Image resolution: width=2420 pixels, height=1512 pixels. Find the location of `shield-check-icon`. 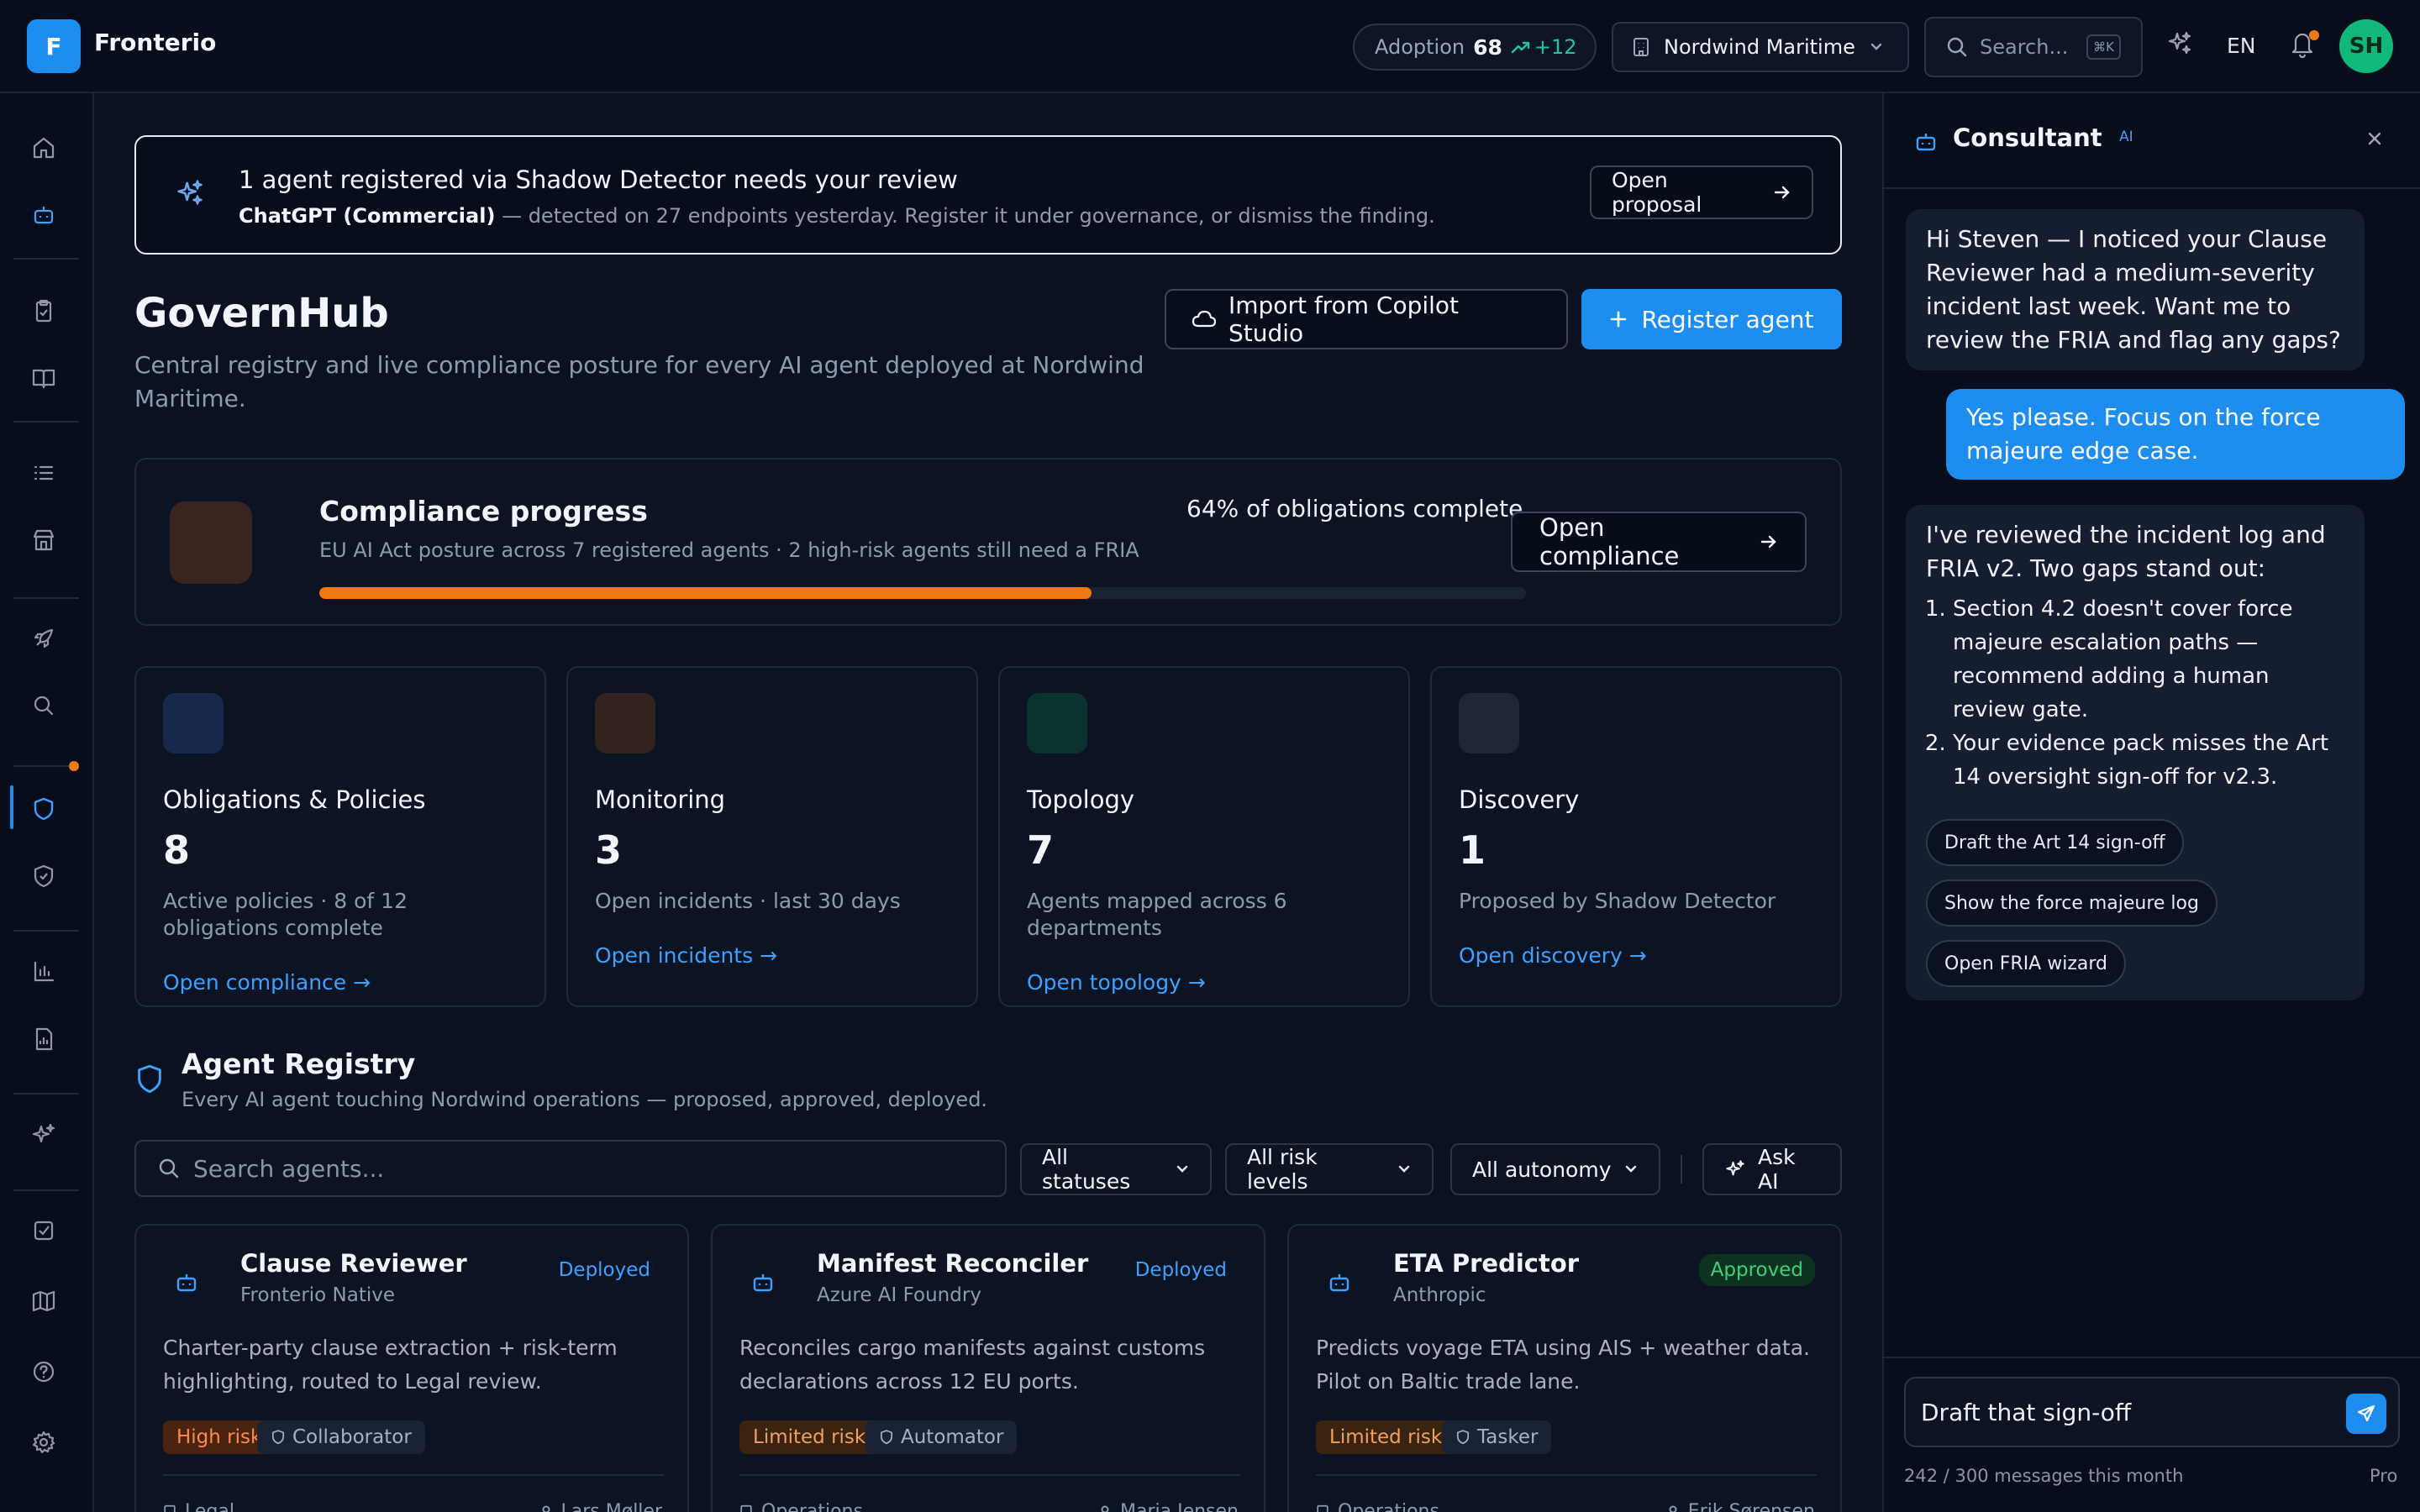

shield-check-icon is located at coordinates (43, 876).